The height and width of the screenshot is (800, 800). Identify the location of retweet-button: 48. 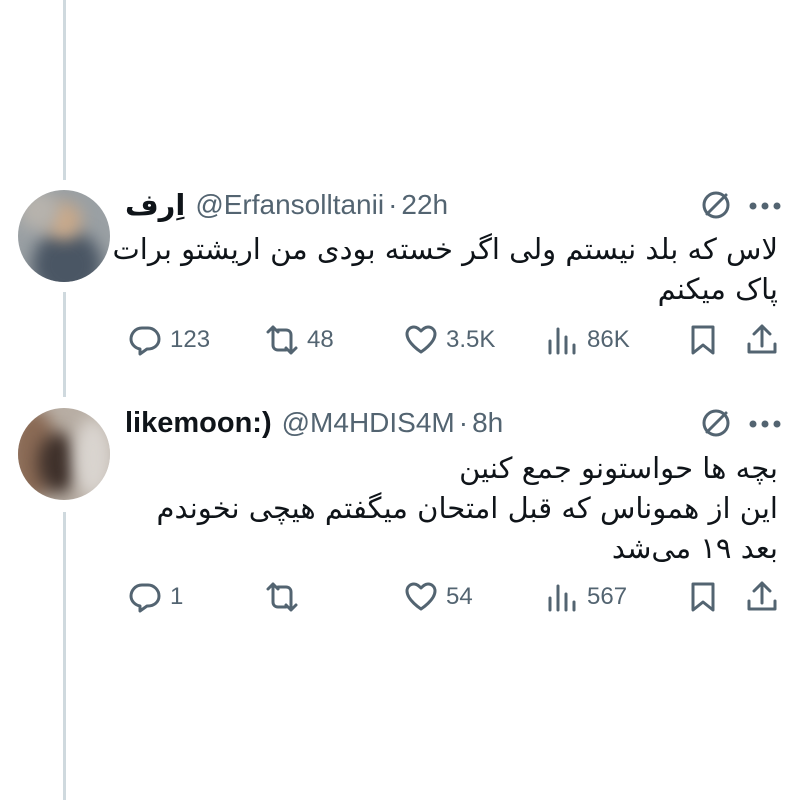
(299, 340).